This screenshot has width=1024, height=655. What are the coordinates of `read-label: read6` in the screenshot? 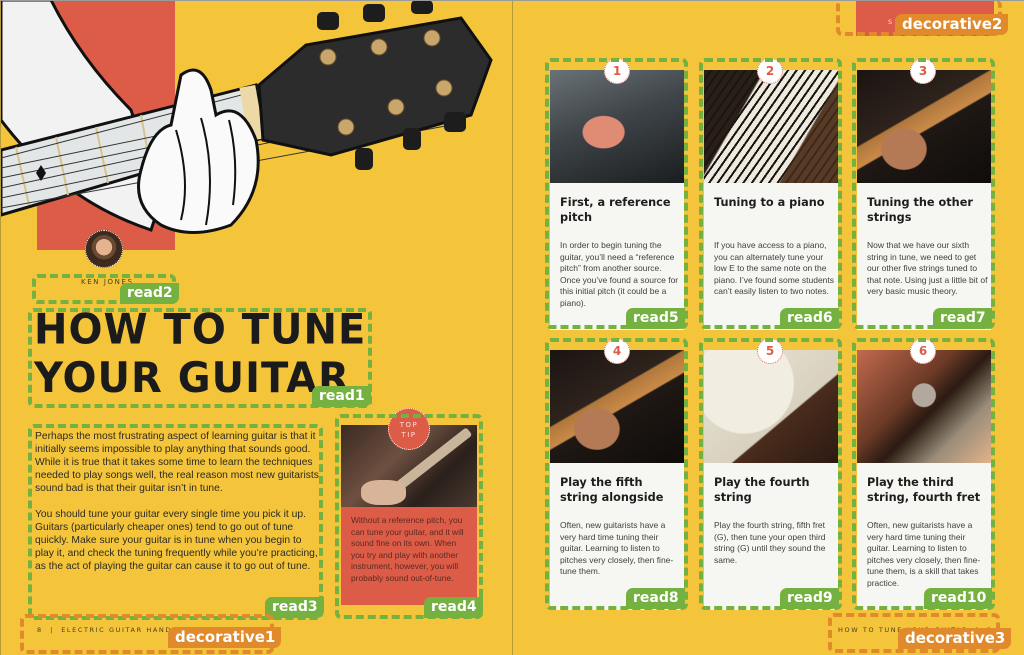 It's located at (809, 318).